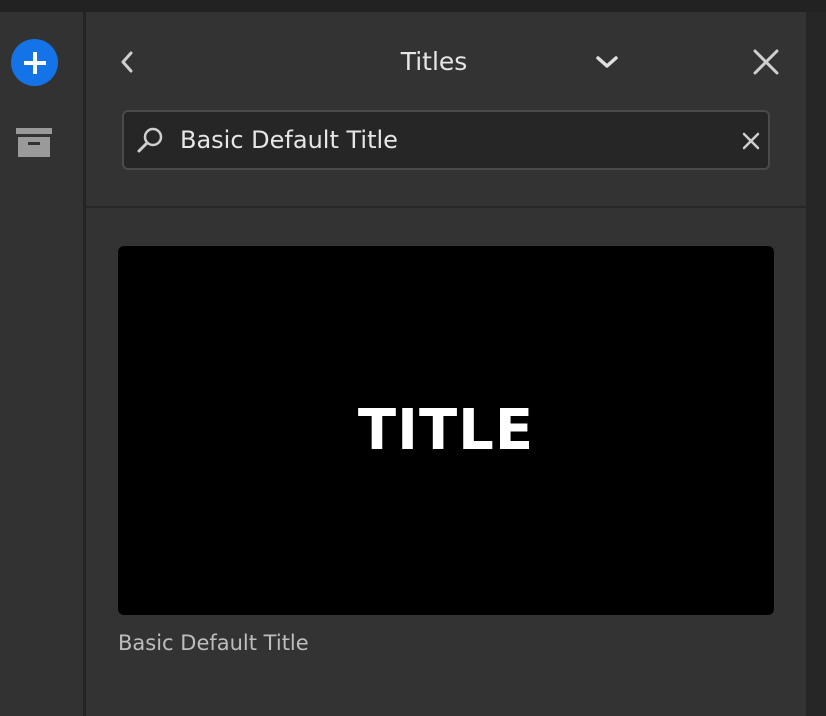 The width and height of the screenshot is (826, 716). I want to click on left-rail, so click(43, 364).